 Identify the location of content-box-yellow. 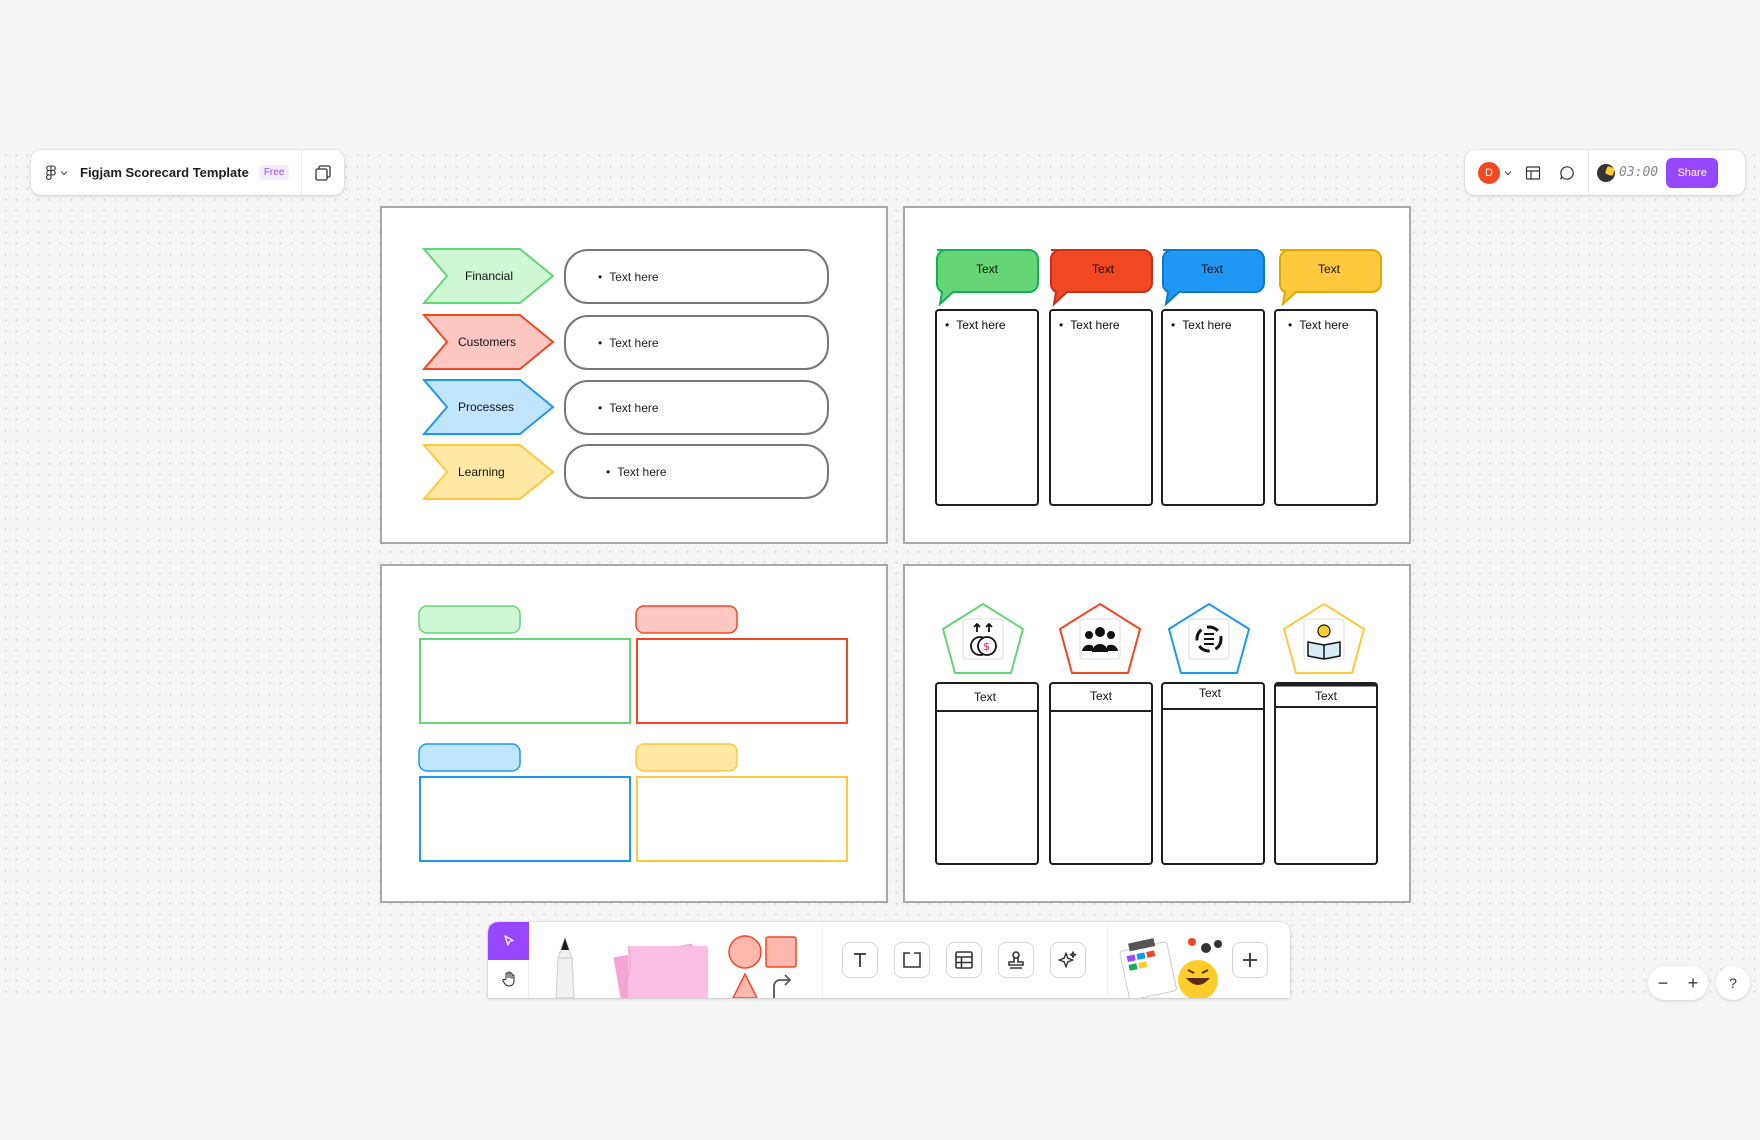
(742, 819).